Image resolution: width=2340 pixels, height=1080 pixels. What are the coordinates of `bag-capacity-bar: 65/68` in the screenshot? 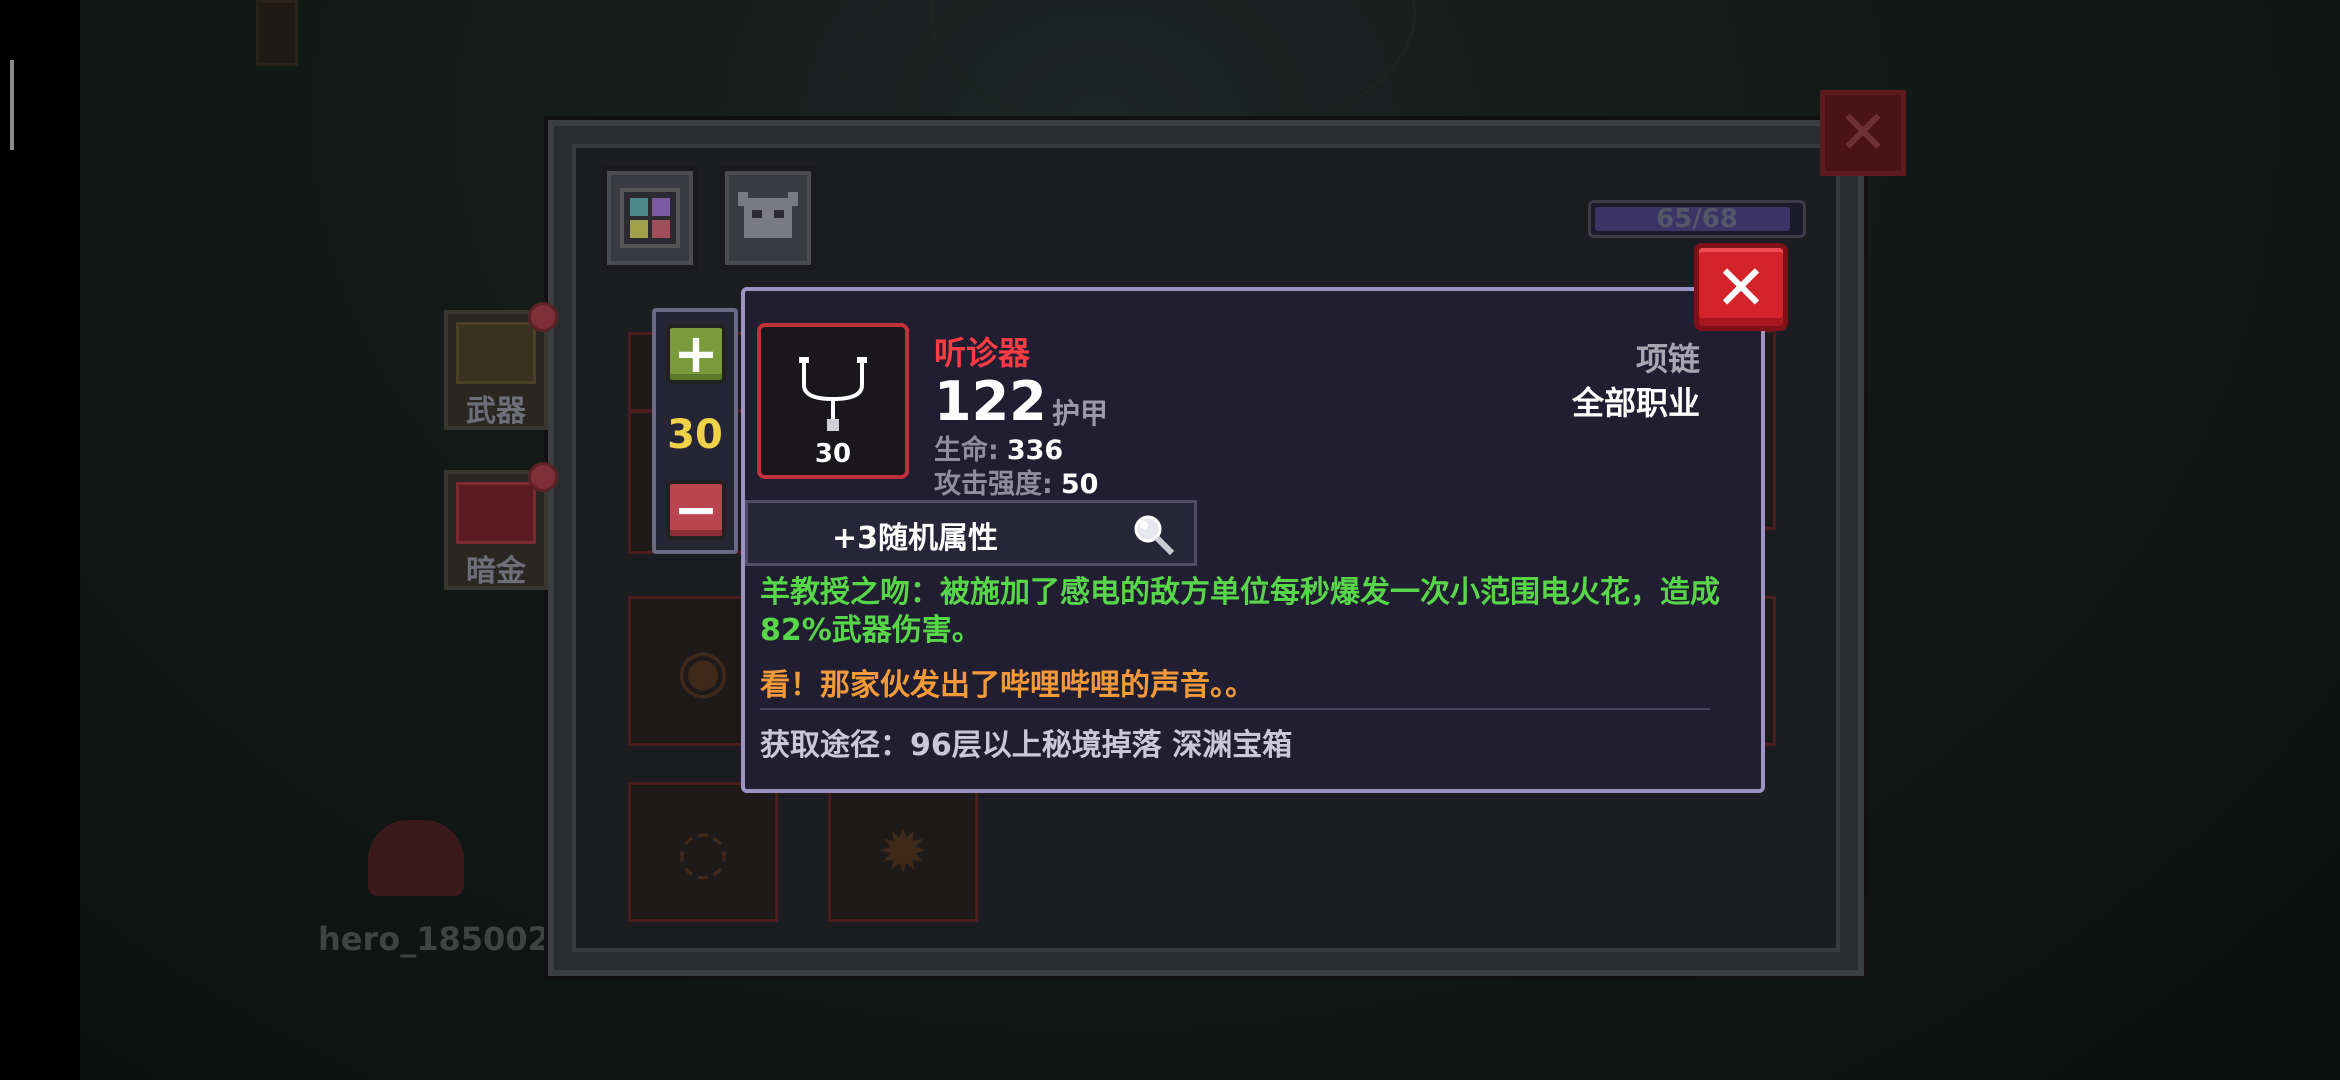 It's located at (1697, 219).